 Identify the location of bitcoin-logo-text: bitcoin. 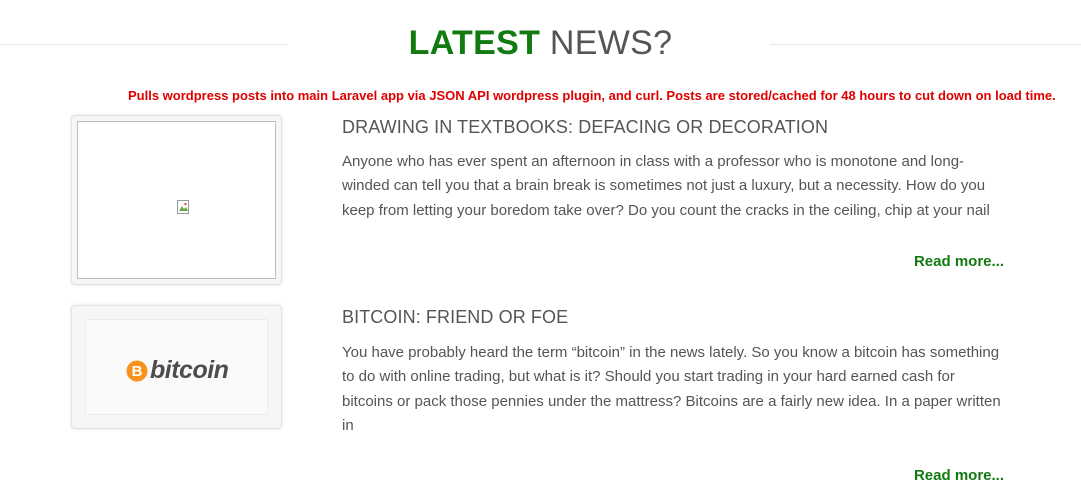
(189, 370).